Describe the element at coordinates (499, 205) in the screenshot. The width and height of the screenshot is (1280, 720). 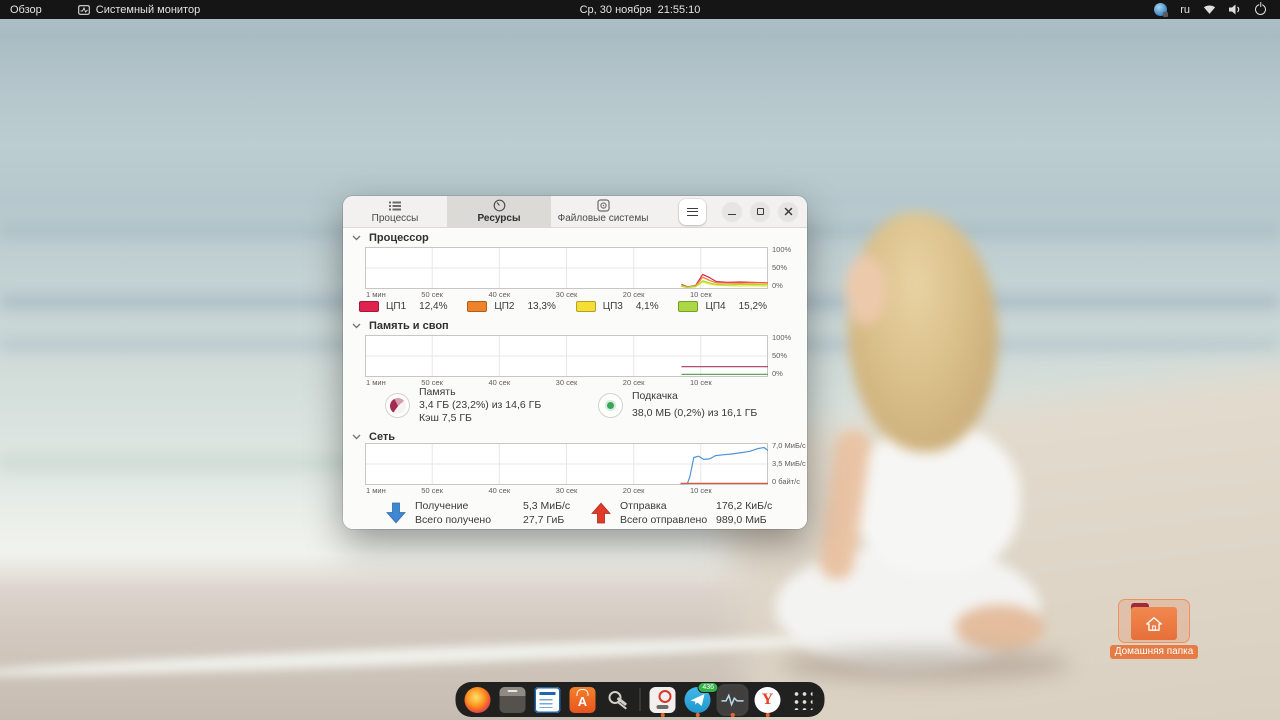
I see `resources-gauge-icon` at that location.